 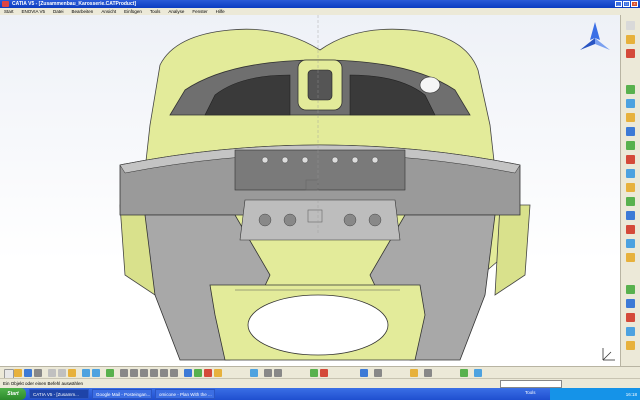 What do you see at coordinates (5, 4) in the screenshot?
I see `catia-app-icon` at bounding box center [5, 4].